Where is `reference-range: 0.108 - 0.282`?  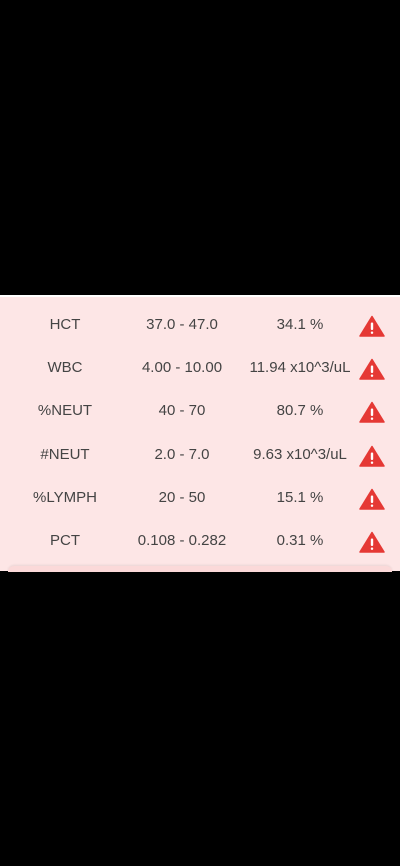 reference-range: 0.108 - 0.282 is located at coordinates (182, 540).